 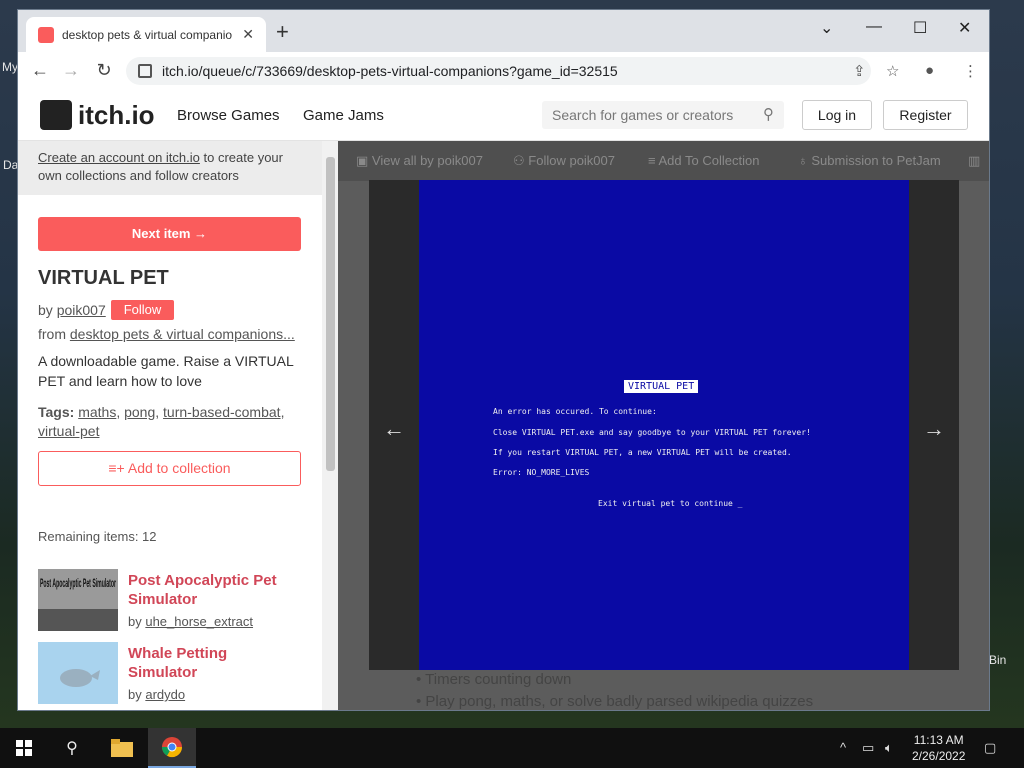 I want to click on system-clock: 11:13 AM 2/26/2022, so click(x=938, y=748).